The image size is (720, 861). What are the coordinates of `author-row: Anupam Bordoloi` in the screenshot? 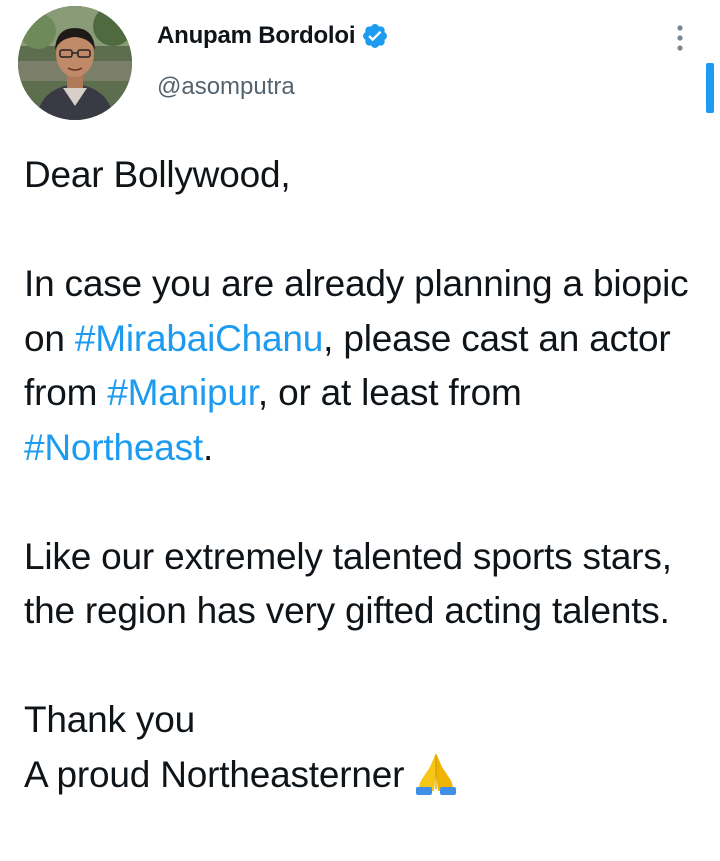 It's located at (273, 36).